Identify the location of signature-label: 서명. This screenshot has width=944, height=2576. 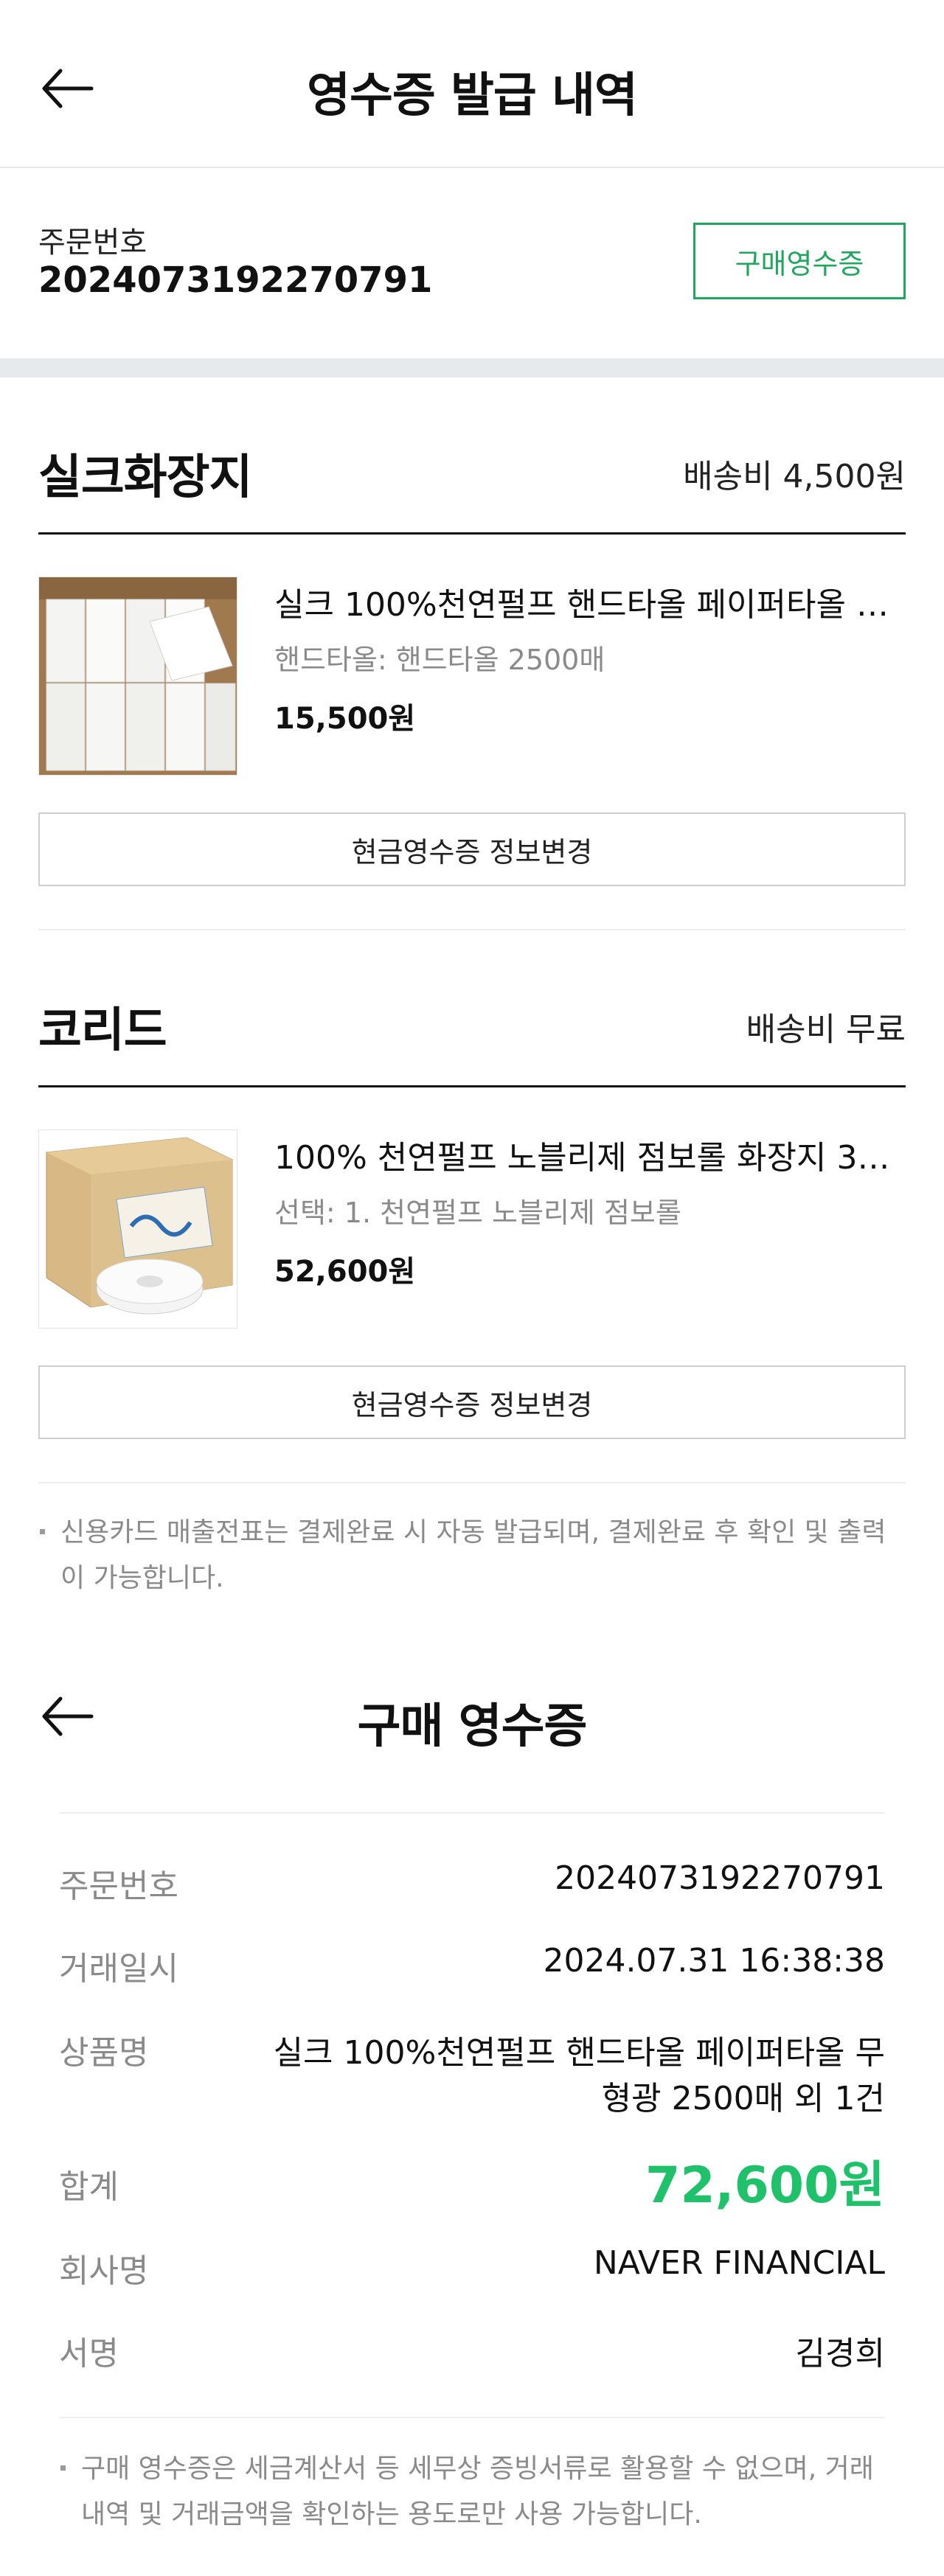
(89, 2354).